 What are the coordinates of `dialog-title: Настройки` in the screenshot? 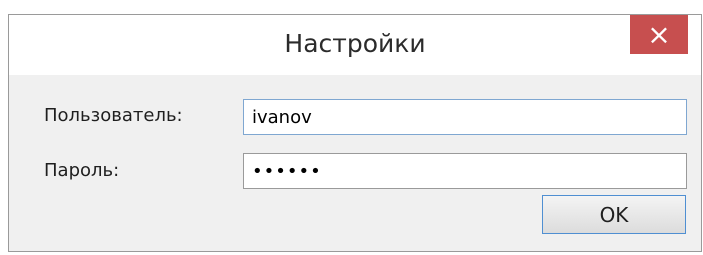 It's located at (355, 43).